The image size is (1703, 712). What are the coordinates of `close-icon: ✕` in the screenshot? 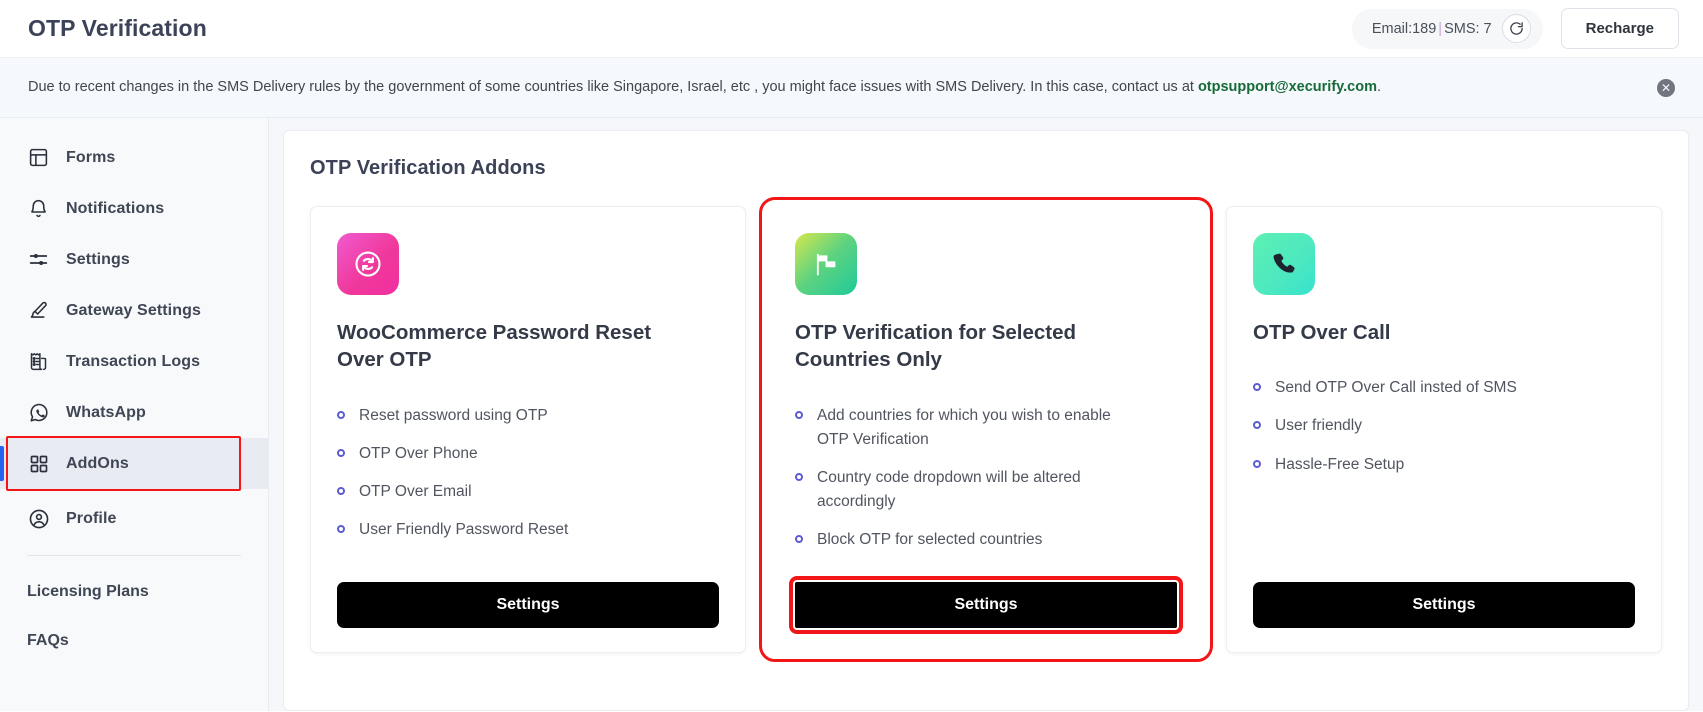 It's located at (1666, 87).